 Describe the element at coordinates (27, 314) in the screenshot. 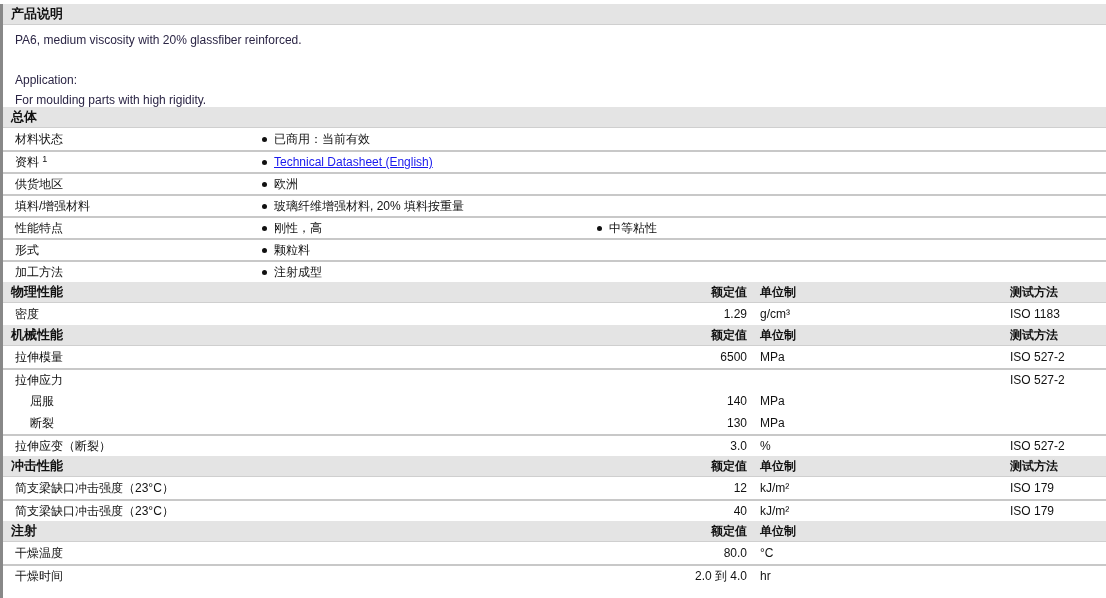

I see `property-label: 密度` at that location.